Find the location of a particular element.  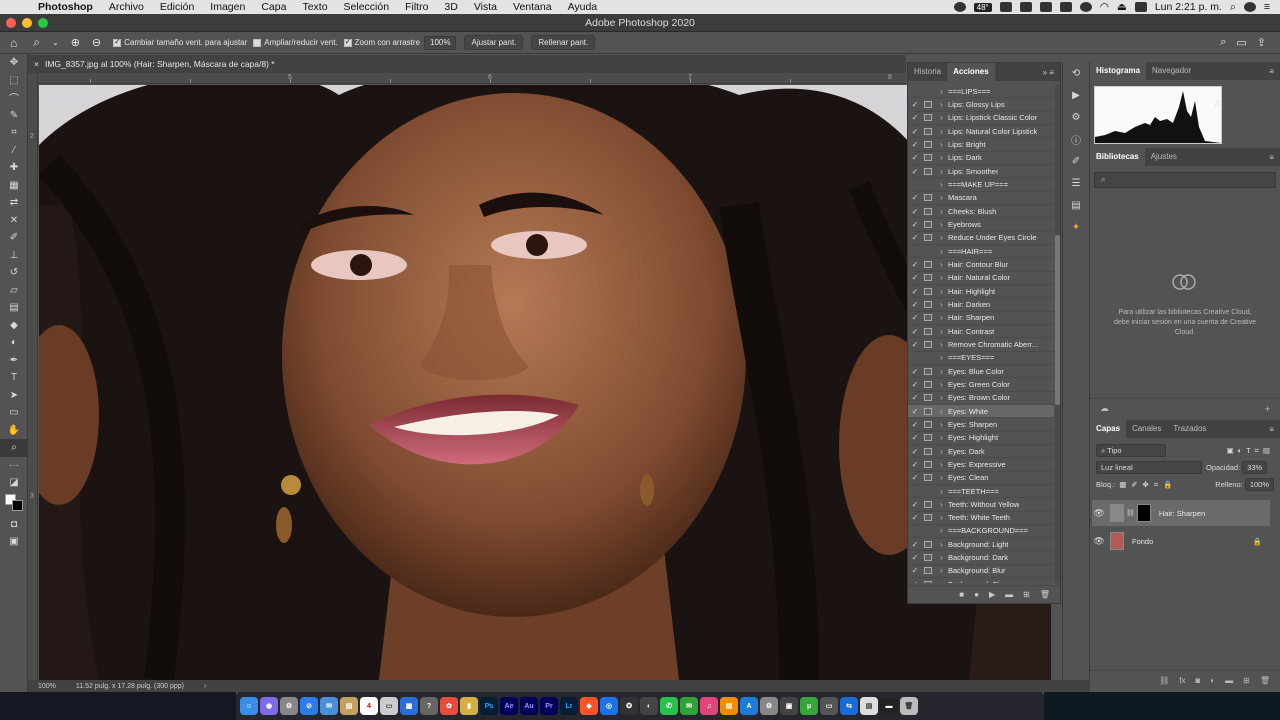

action-row: › ===HAIR=== is located at coordinates (981, 252).